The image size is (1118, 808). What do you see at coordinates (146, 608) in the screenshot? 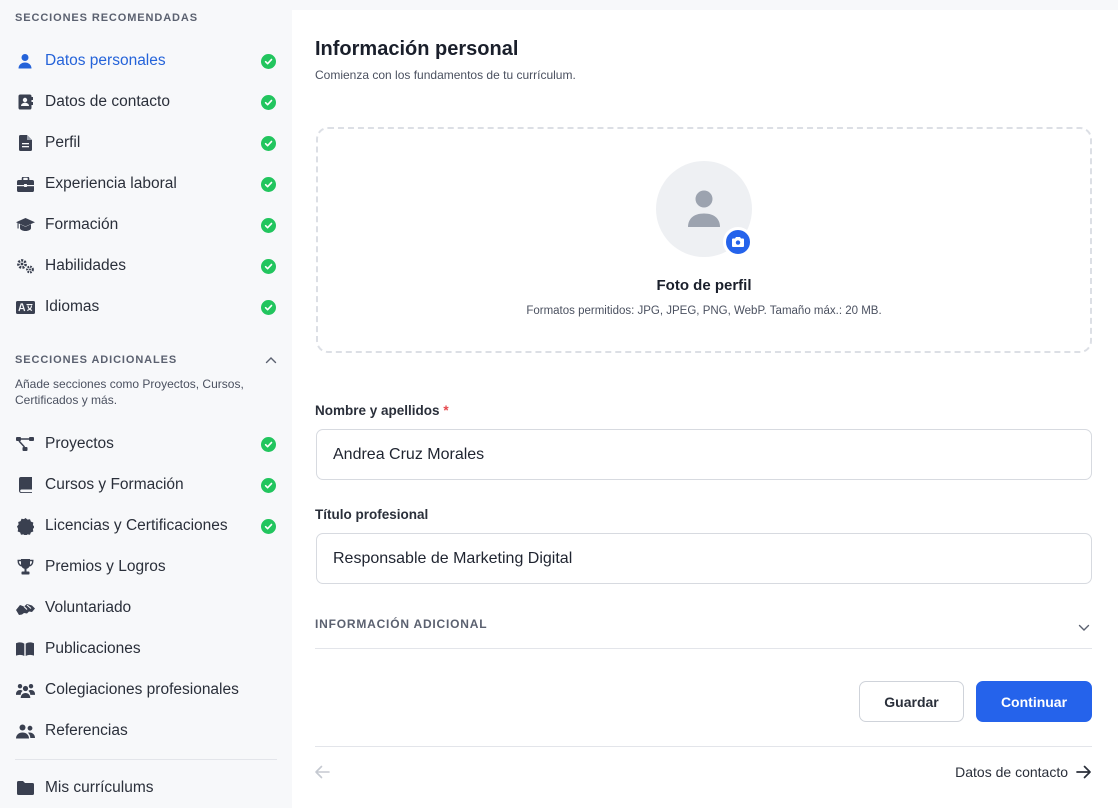
I see `sidebar-item-voluntariado: Voluntariado` at bounding box center [146, 608].